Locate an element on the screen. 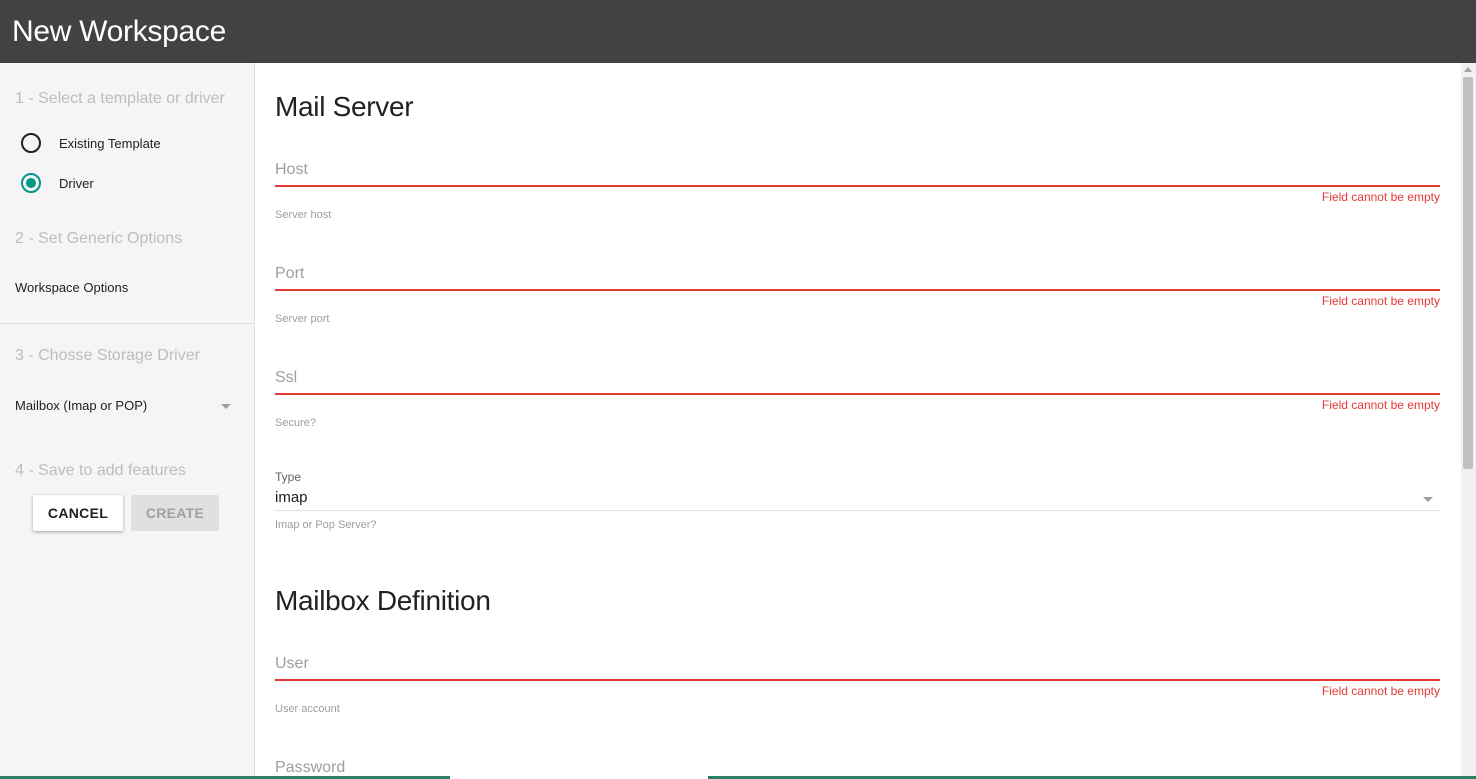  vertical-scrollbar is located at coordinates (1468, 421).